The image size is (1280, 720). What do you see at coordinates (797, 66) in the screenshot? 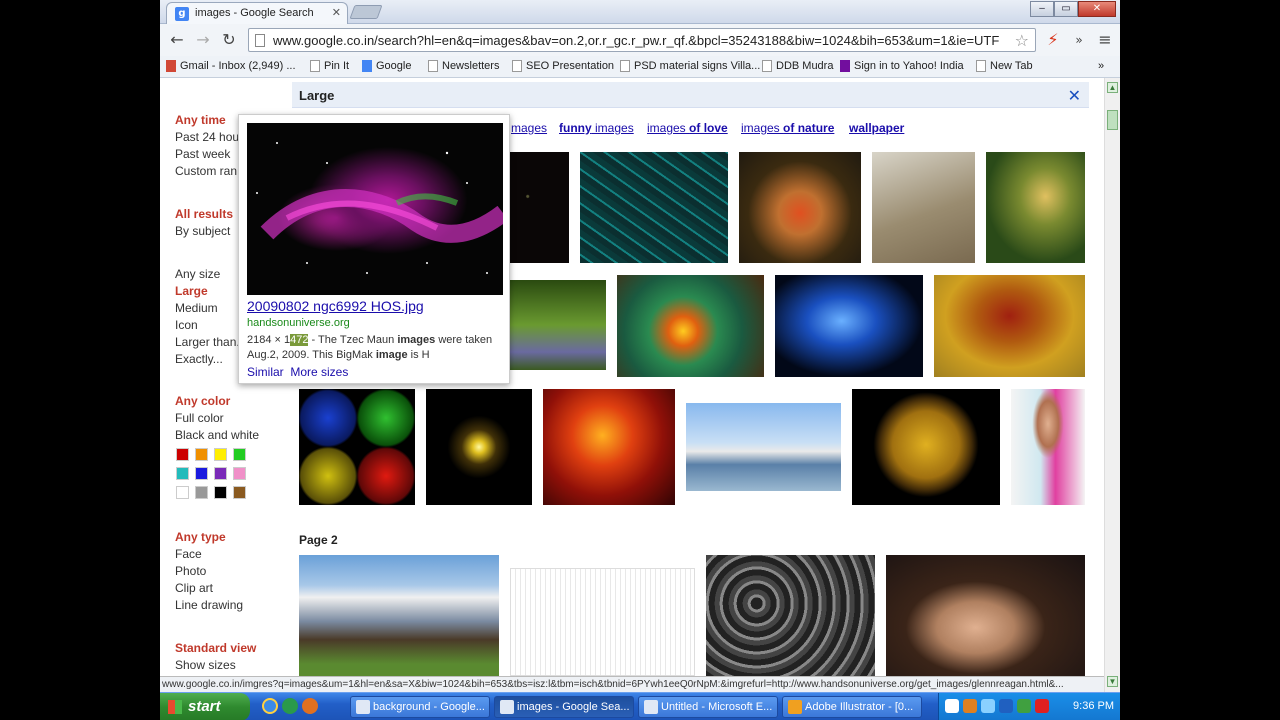
I see `bookmark-ddb: DDB Mudra` at bounding box center [797, 66].